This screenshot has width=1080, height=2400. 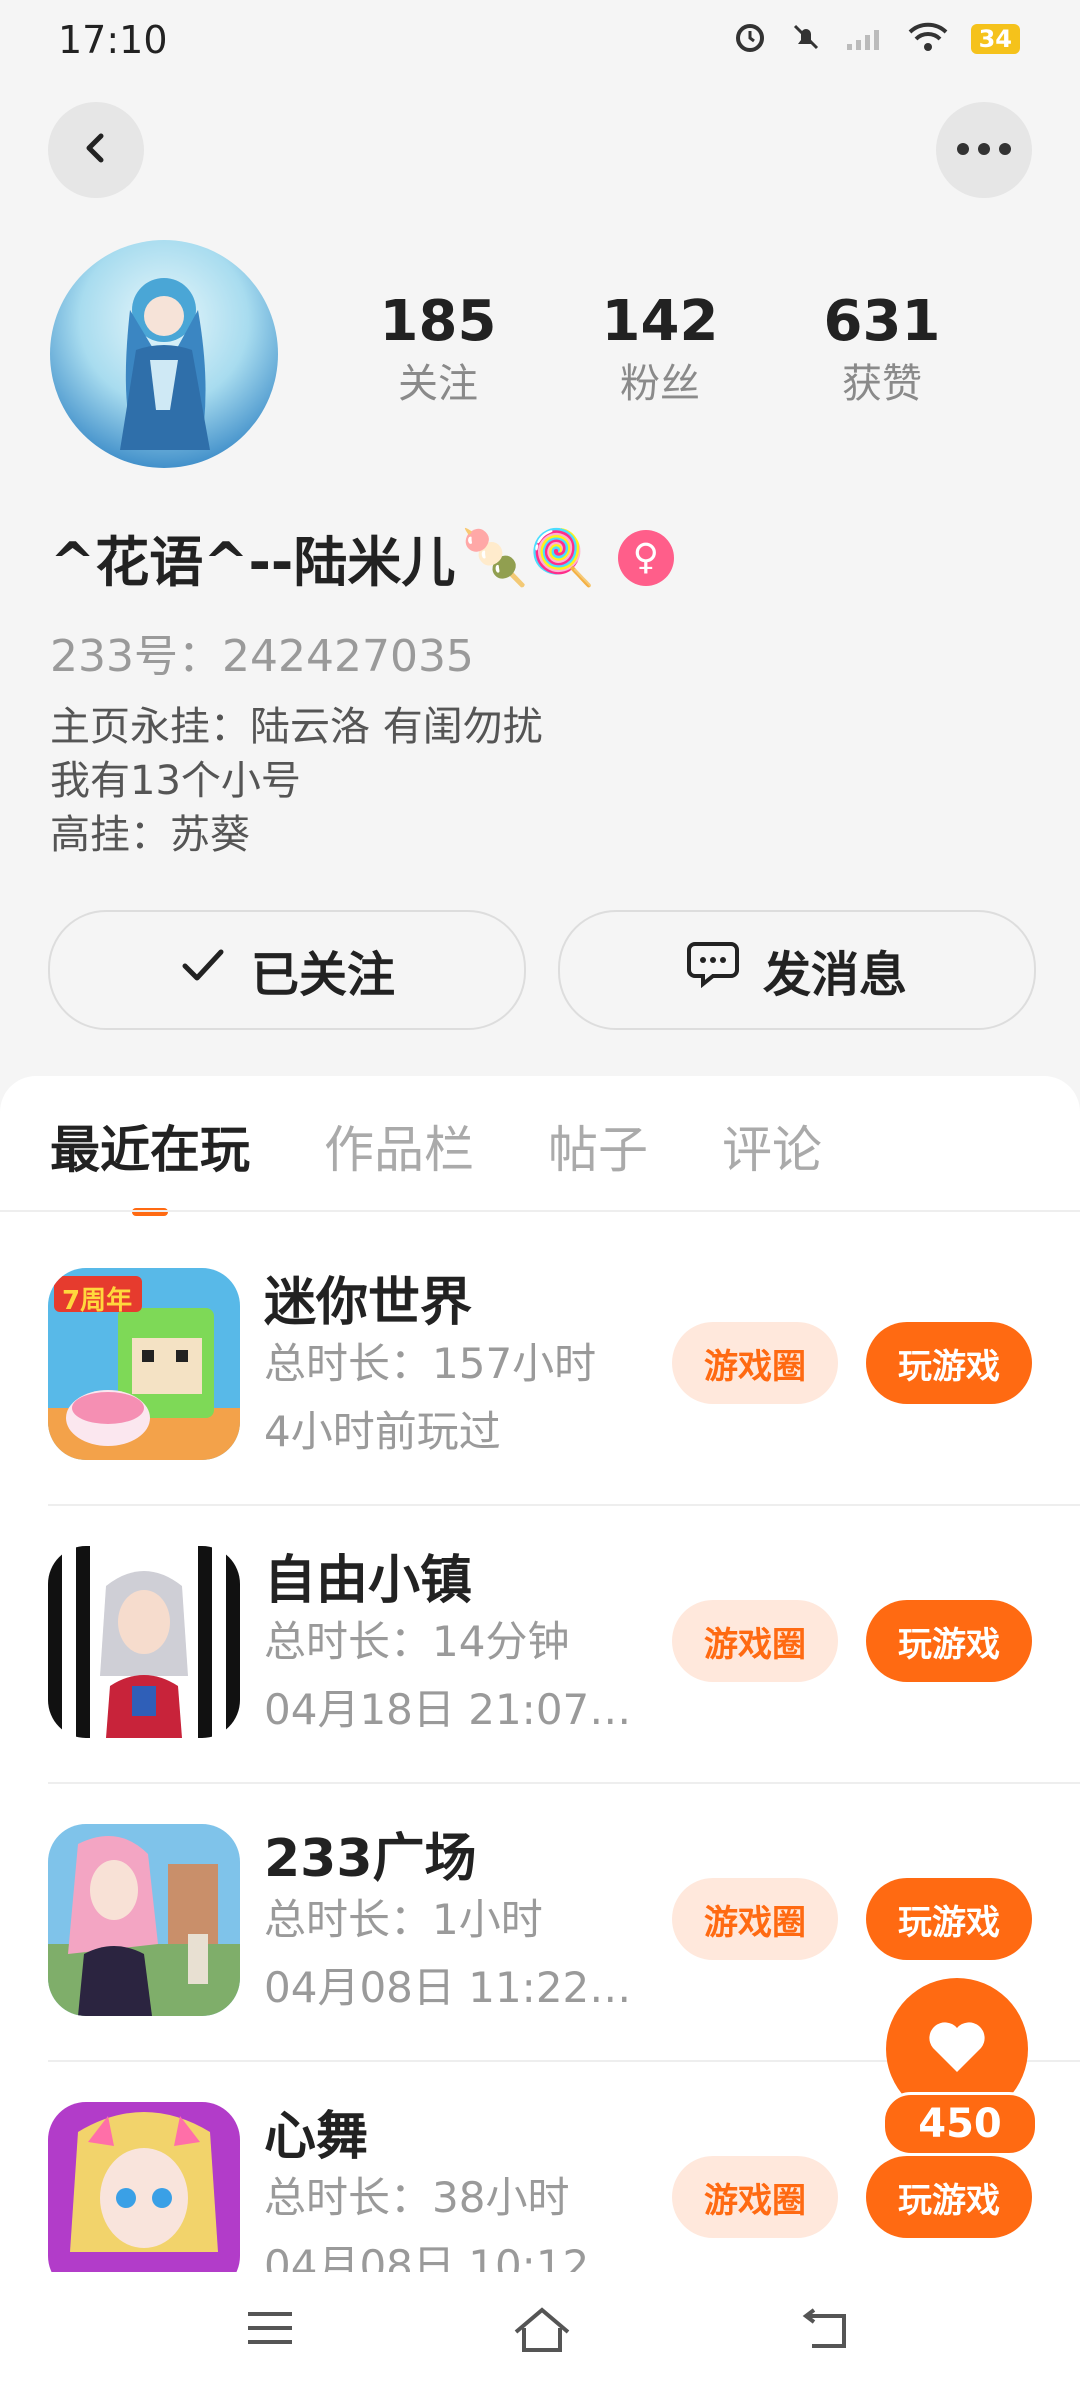 What do you see at coordinates (150, 835) in the screenshot?
I see `bio-line: 高挂：苏葵` at bounding box center [150, 835].